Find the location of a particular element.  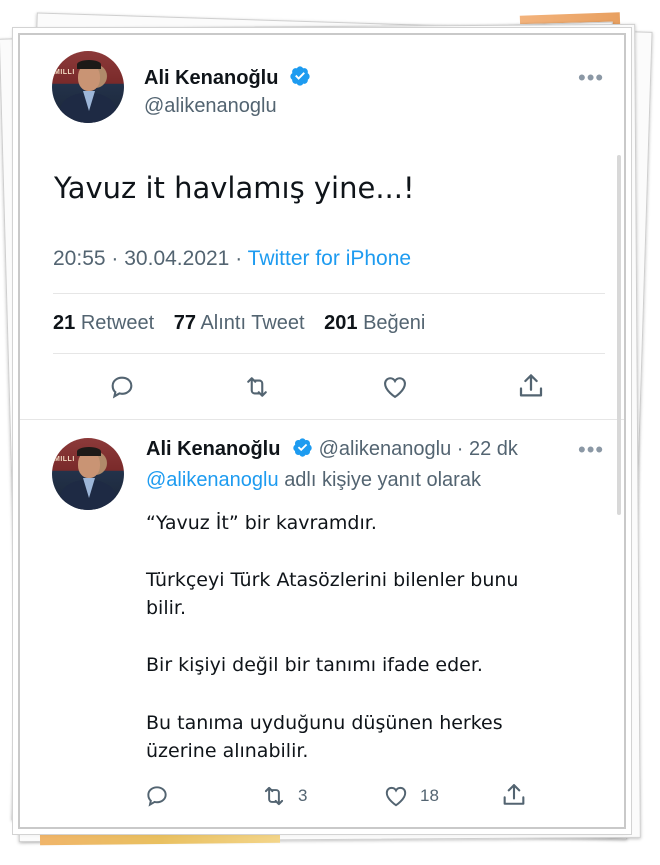

share-button is located at coordinates (531, 386).